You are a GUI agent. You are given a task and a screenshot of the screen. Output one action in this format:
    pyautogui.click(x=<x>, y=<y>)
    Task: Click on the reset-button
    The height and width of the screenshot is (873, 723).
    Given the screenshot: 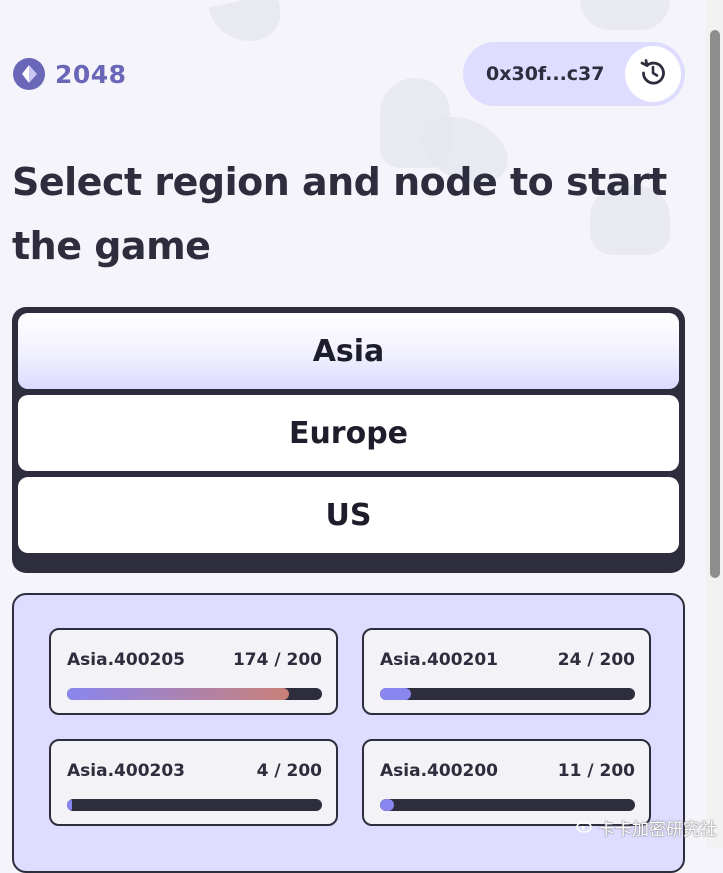 What is the action you would take?
    pyautogui.click(x=653, y=74)
    